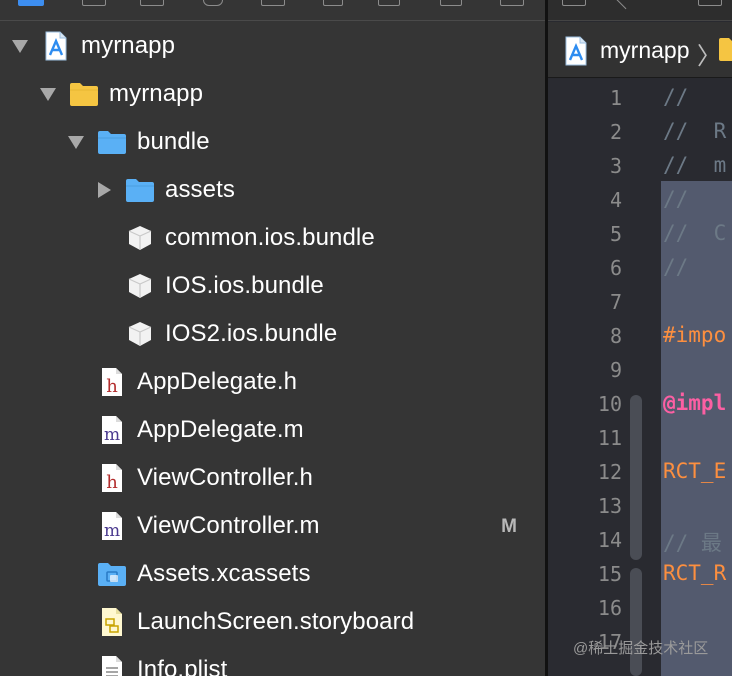 This screenshot has height=676, width=732. I want to click on asset-catalog-icon, so click(112, 574).